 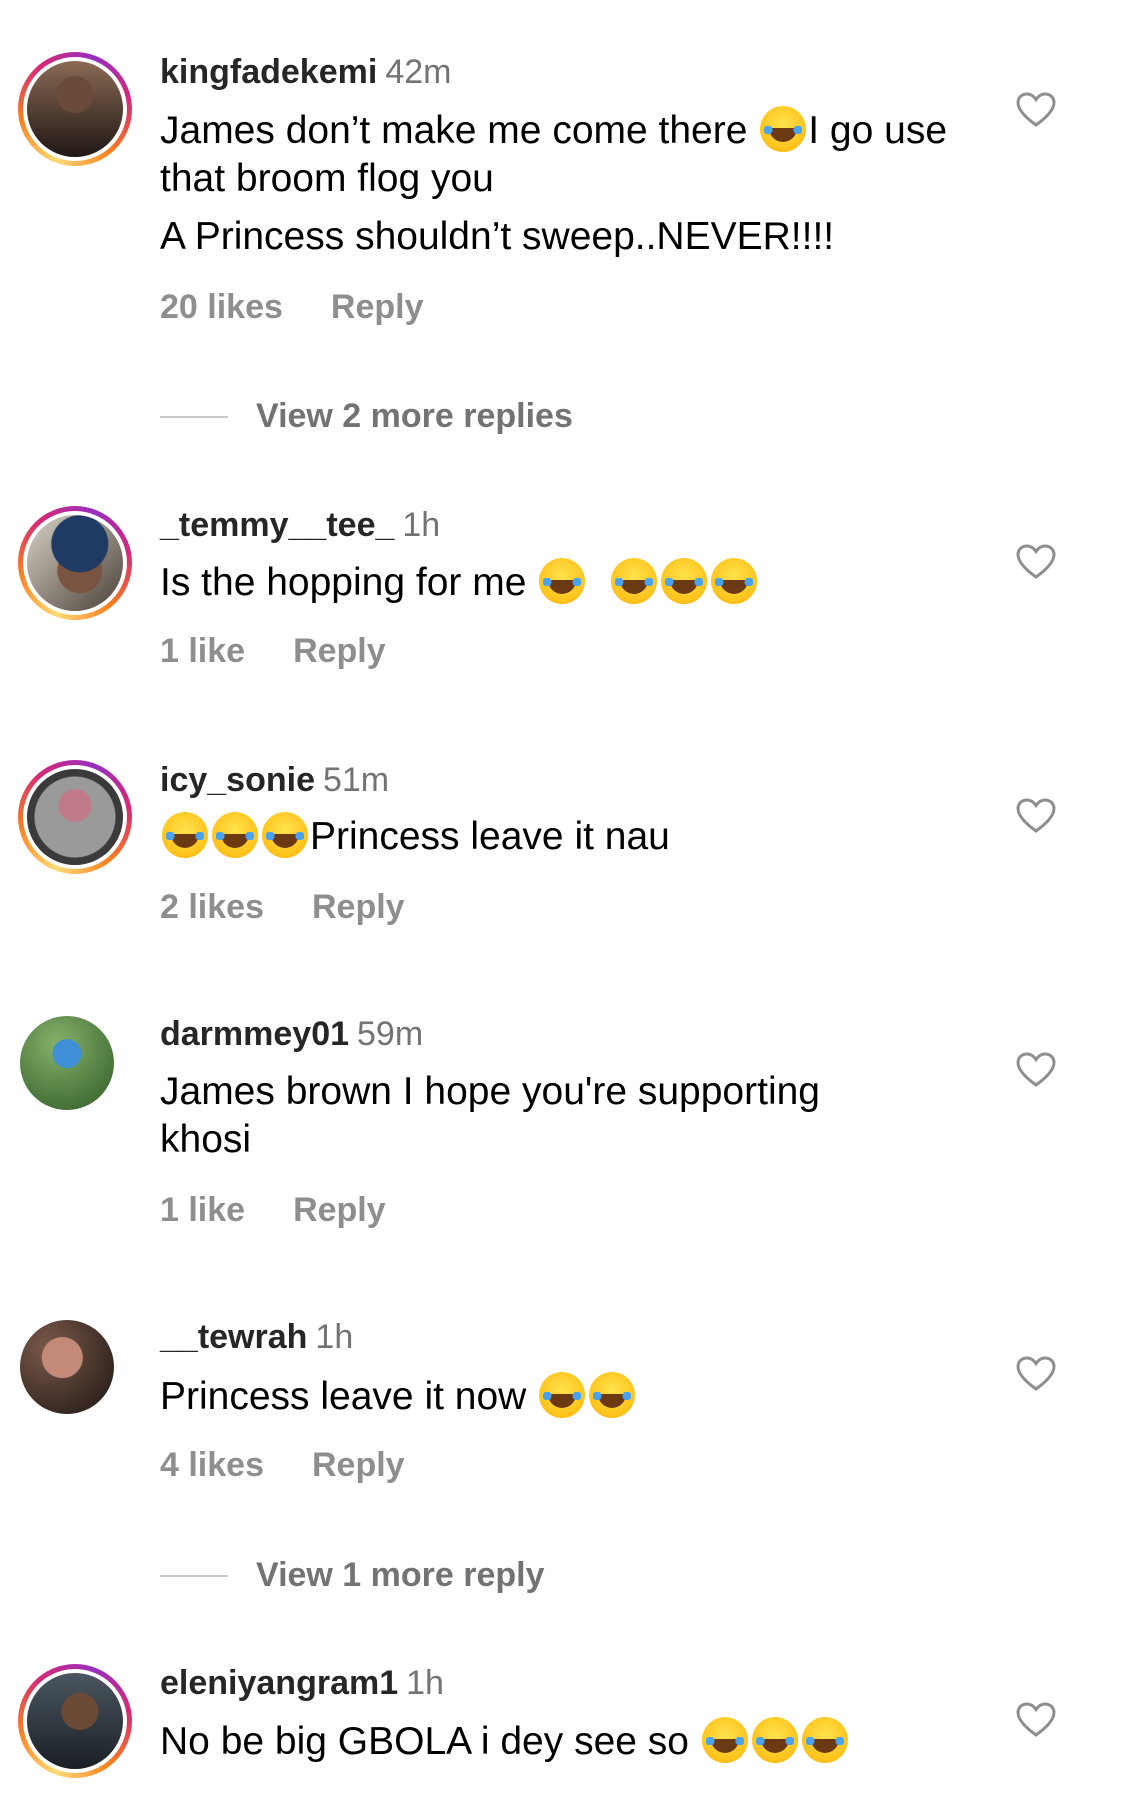 What do you see at coordinates (279, 1683) in the screenshot?
I see `username: eleniyangram1` at bounding box center [279, 1683].